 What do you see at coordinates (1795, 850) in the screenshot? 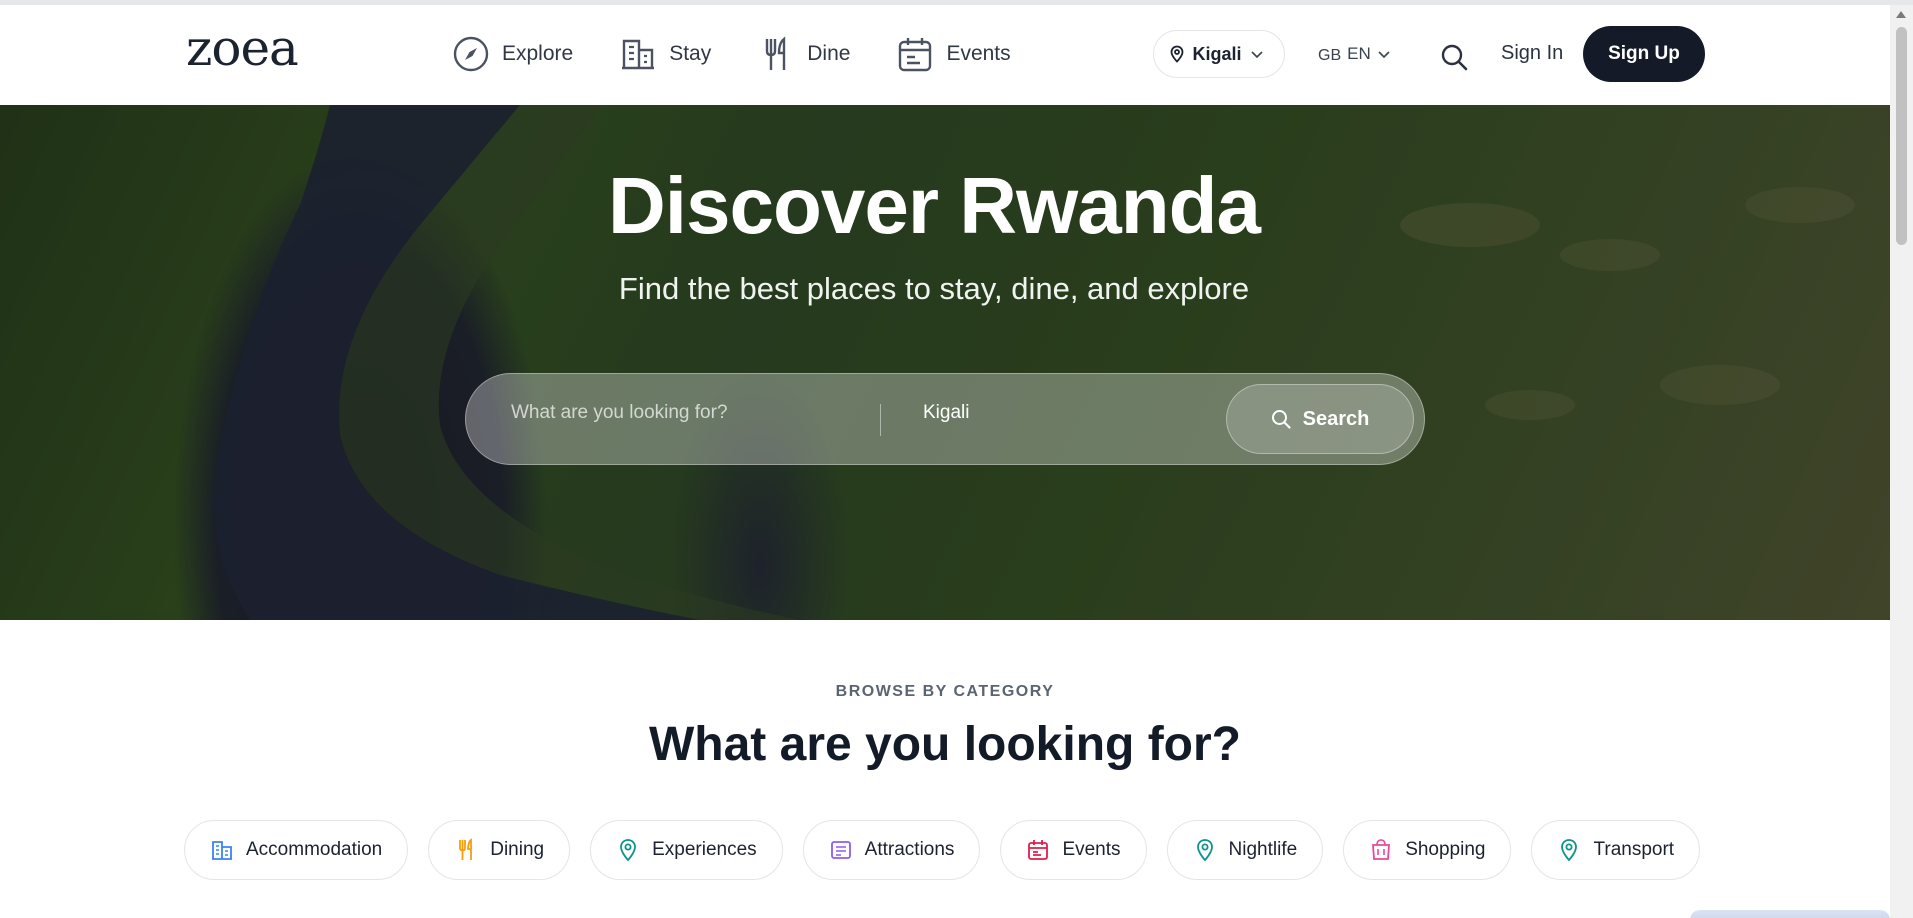
I see `chip-list-fade` at bounding box center [1795, 850].